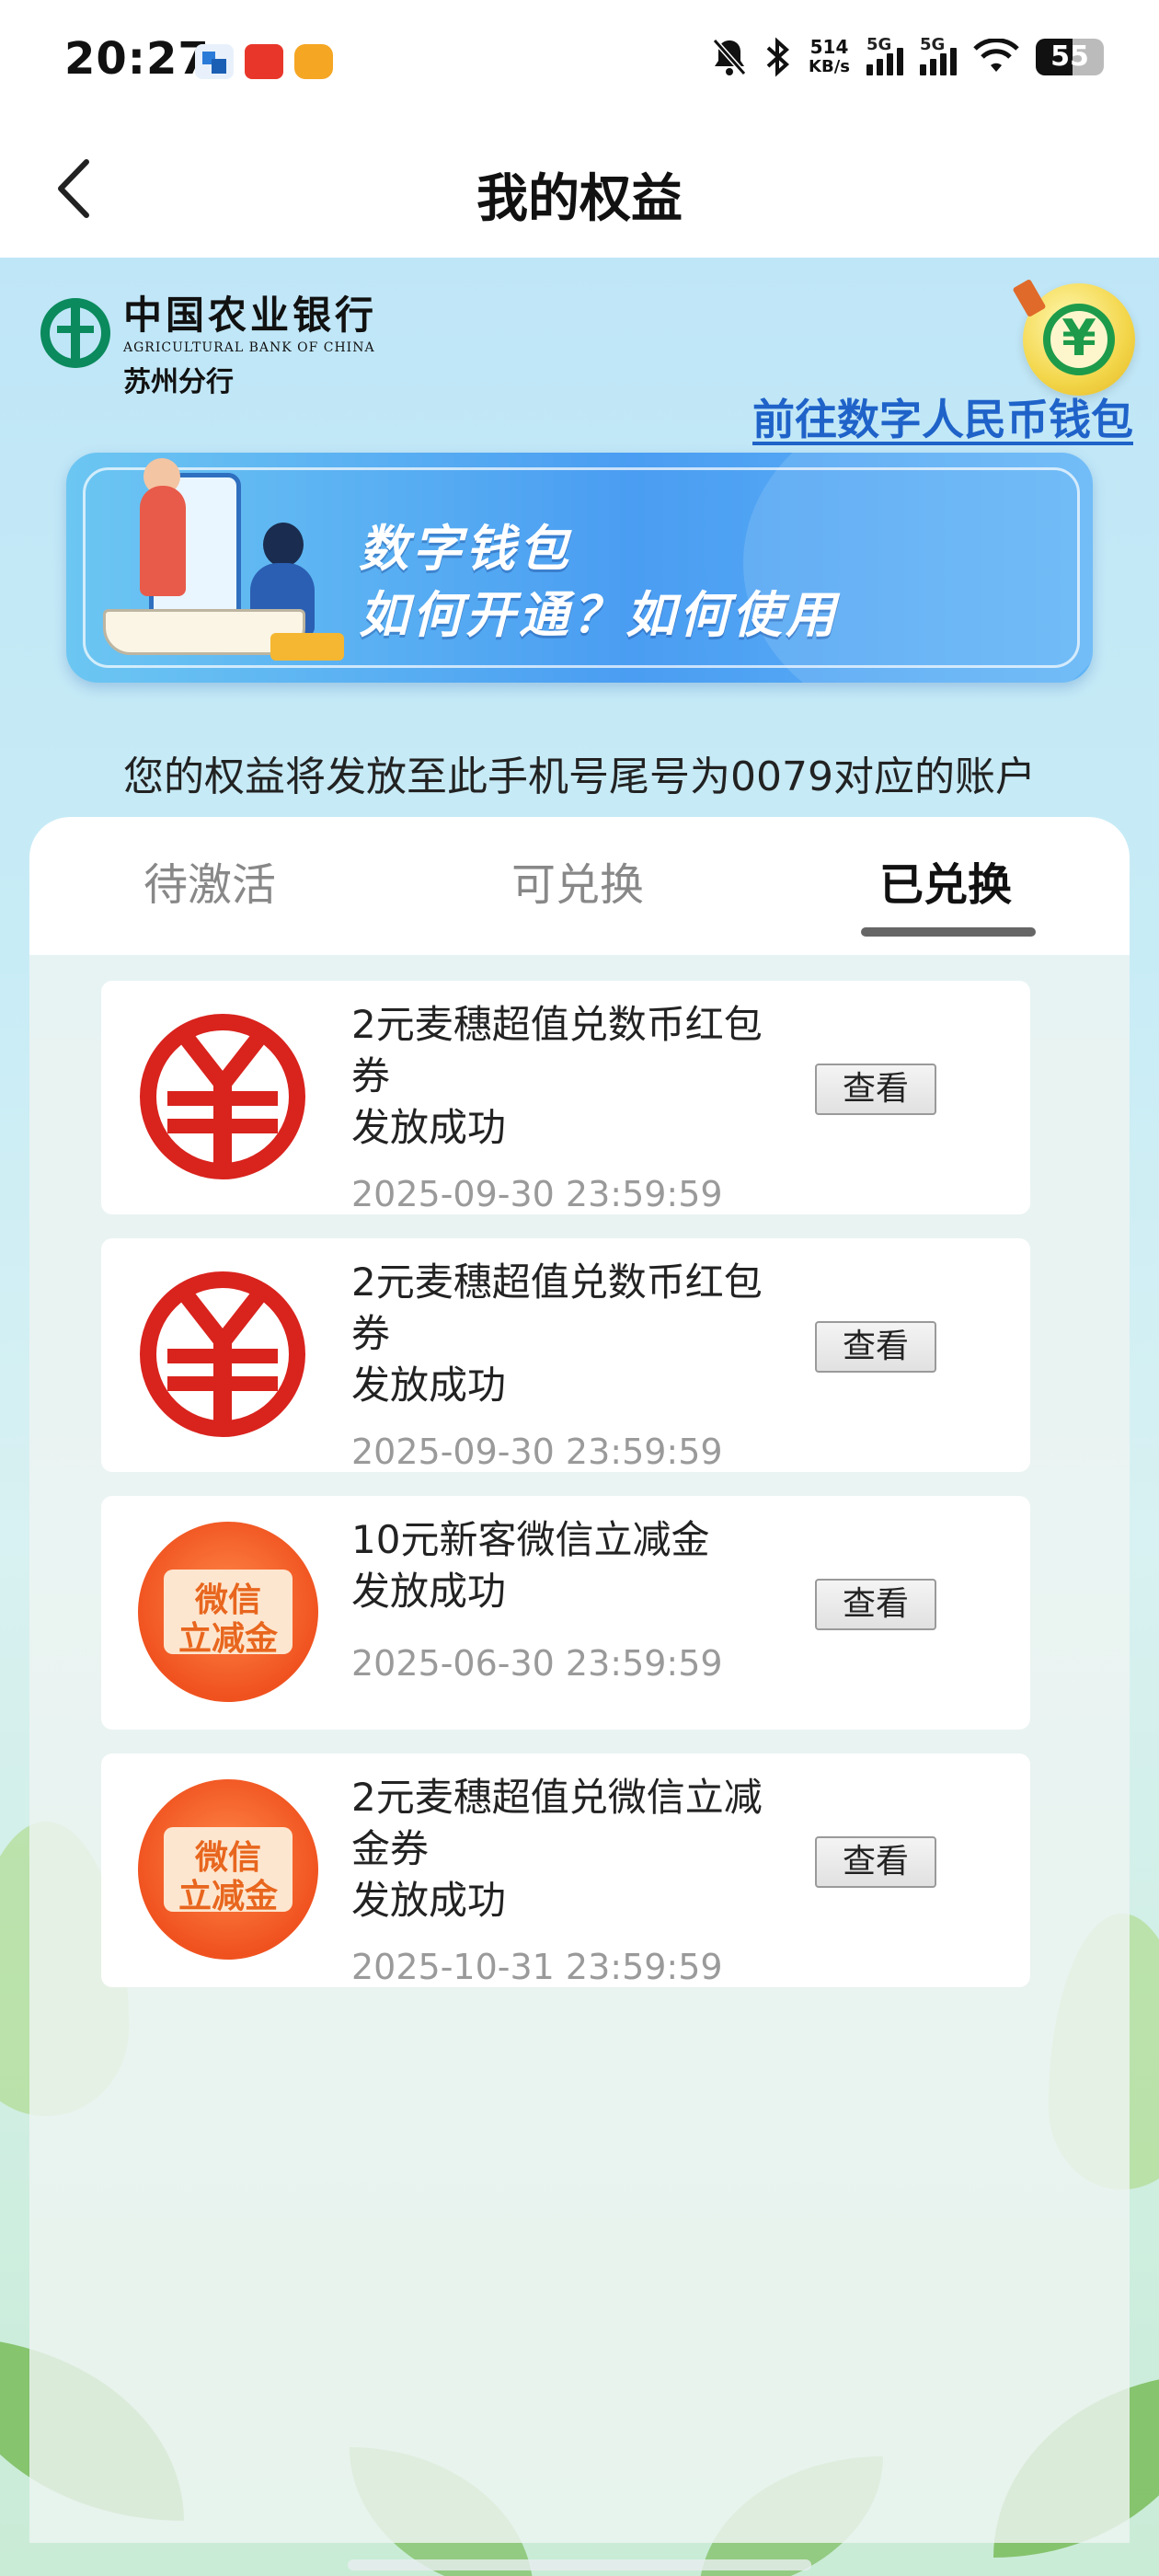 This screenshot has height=2576, width=1159. What do you see at coordinates (249, 347) in the screenshot?
I see `bank-name-en: AGRICULTURAL BANK OF CHINA` at bounding box center [249, 347].